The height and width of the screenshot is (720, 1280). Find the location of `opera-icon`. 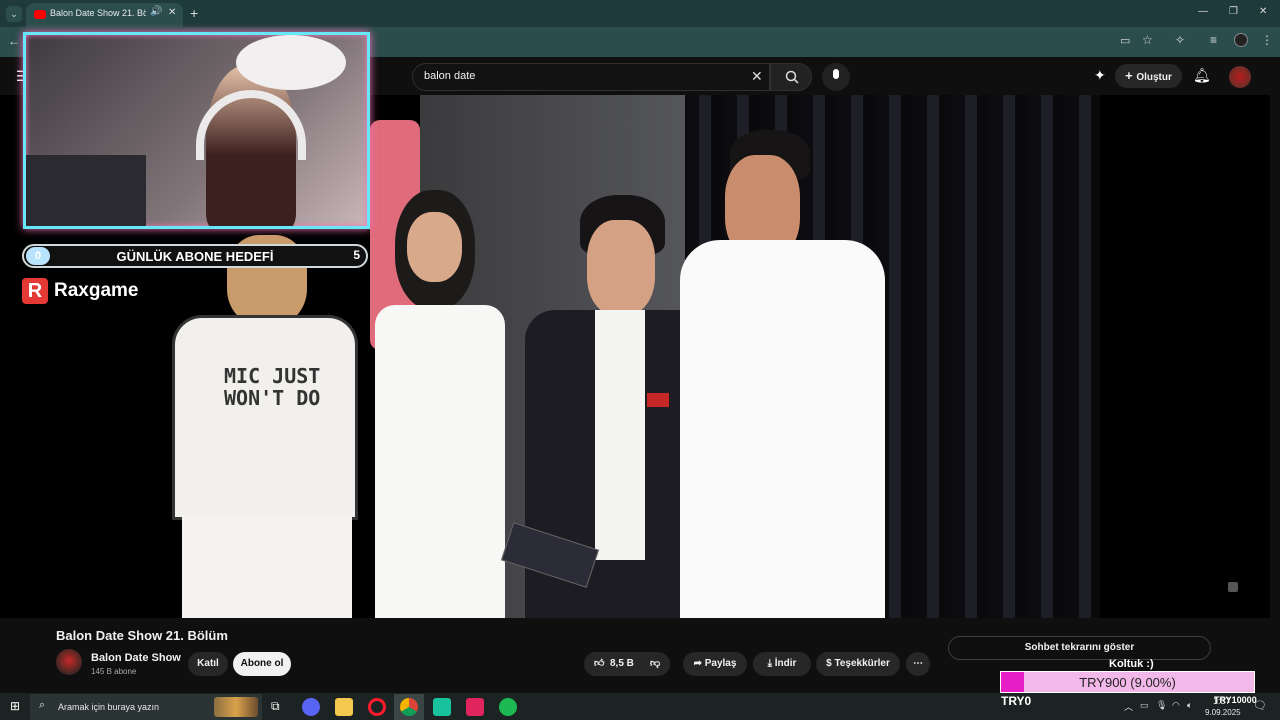

opera-icon is located at coordinates (377, 707).